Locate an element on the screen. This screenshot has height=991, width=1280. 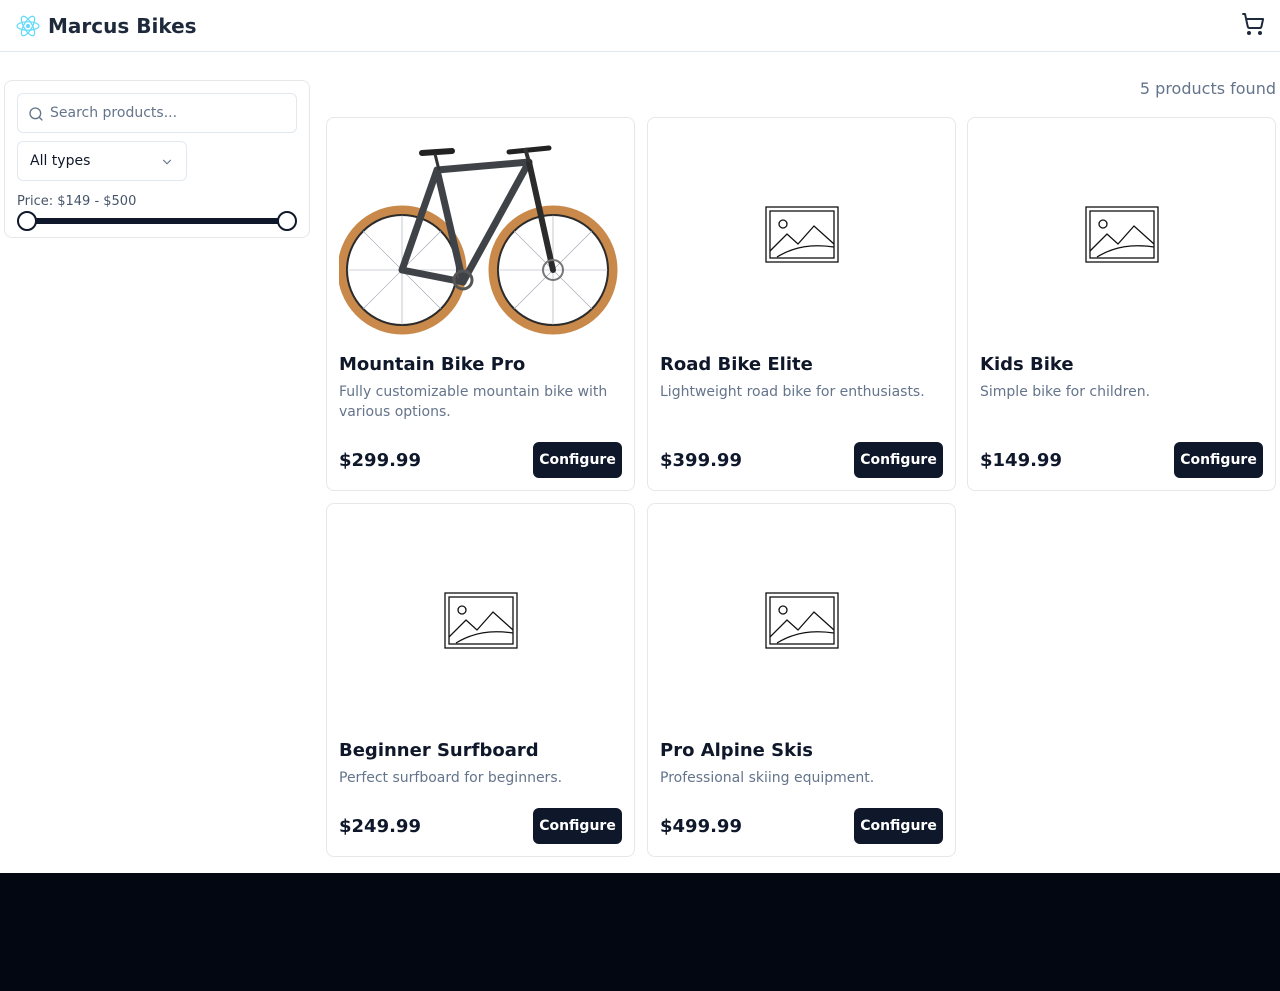
product-description: Perfect surfboard for beginners. is located at coordinates (451, 778).